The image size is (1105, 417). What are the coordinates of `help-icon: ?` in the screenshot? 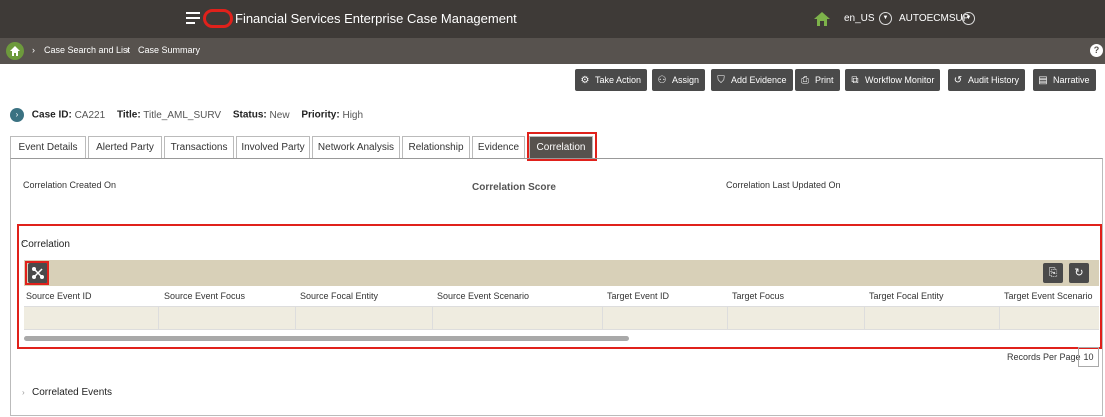 It's located at (1096, 50).